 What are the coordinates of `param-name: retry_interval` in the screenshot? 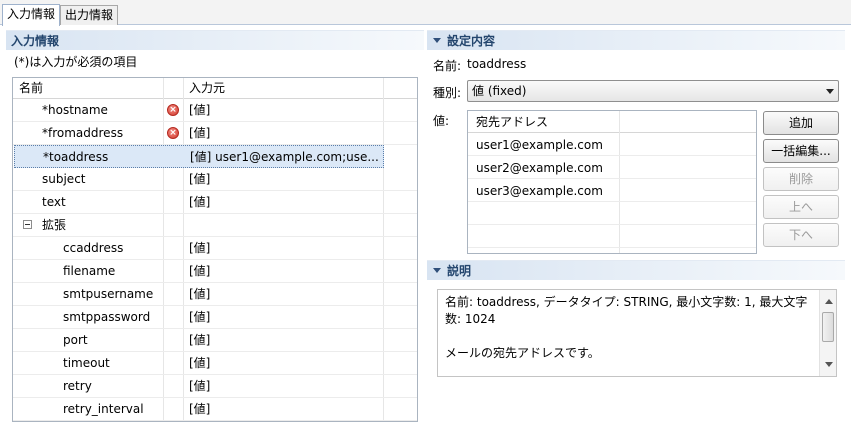 It's located at (103, 409).